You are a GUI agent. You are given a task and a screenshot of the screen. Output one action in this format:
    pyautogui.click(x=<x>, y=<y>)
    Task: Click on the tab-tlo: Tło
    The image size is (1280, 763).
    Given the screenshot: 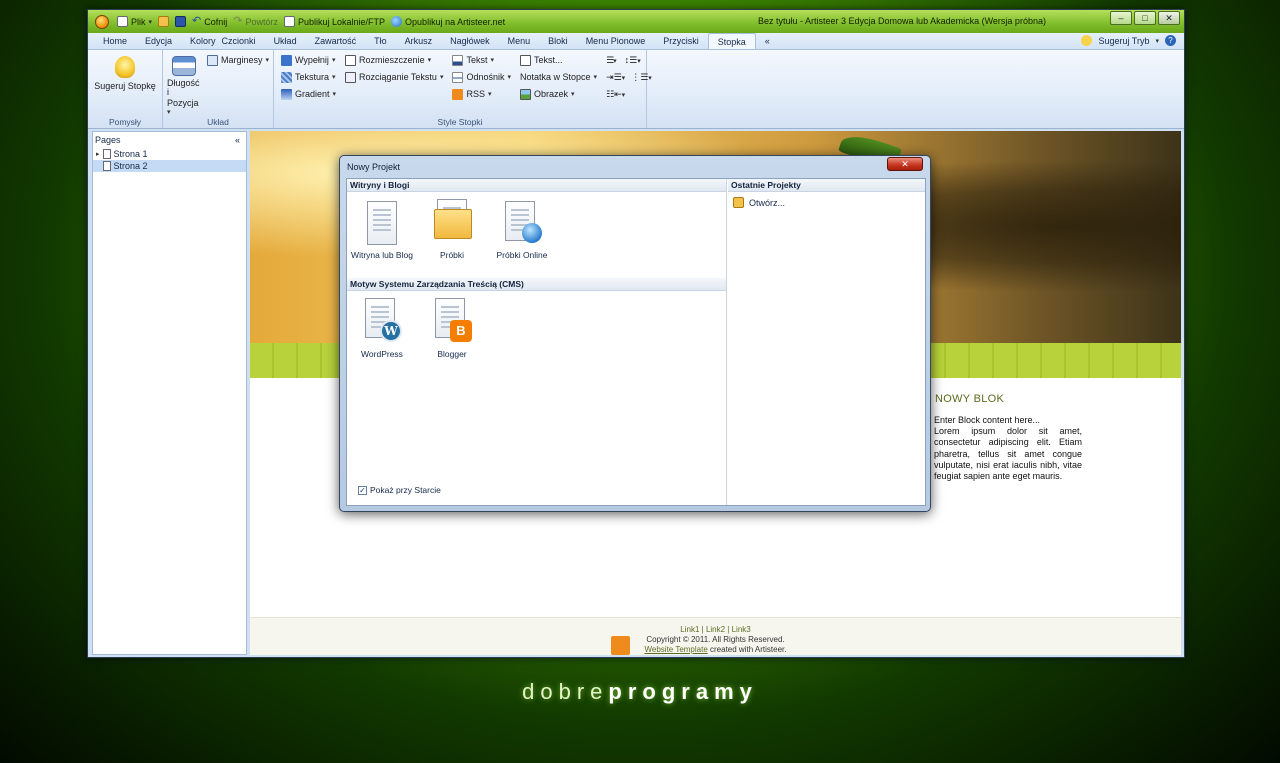 What is the action you would take?
    pyautogui.click(x=380, y=41)
    